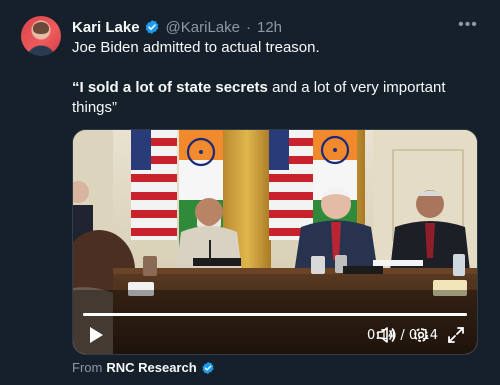 The height and width of the screenshot is (385, 500). Describe the element at coordinates (203, 27) in the screenshot. I see `author-handle: @KariLake` at that location.